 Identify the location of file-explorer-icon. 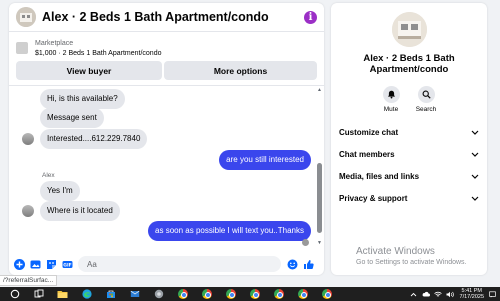
(62, 294).